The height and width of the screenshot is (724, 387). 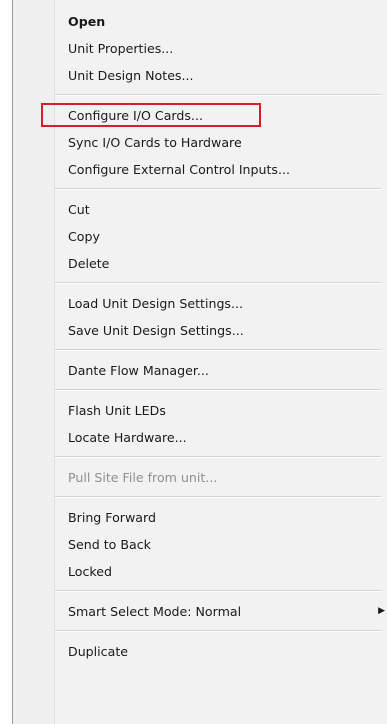 I want to click on menu-item-locked: Locked, so click(x=200, y=571).